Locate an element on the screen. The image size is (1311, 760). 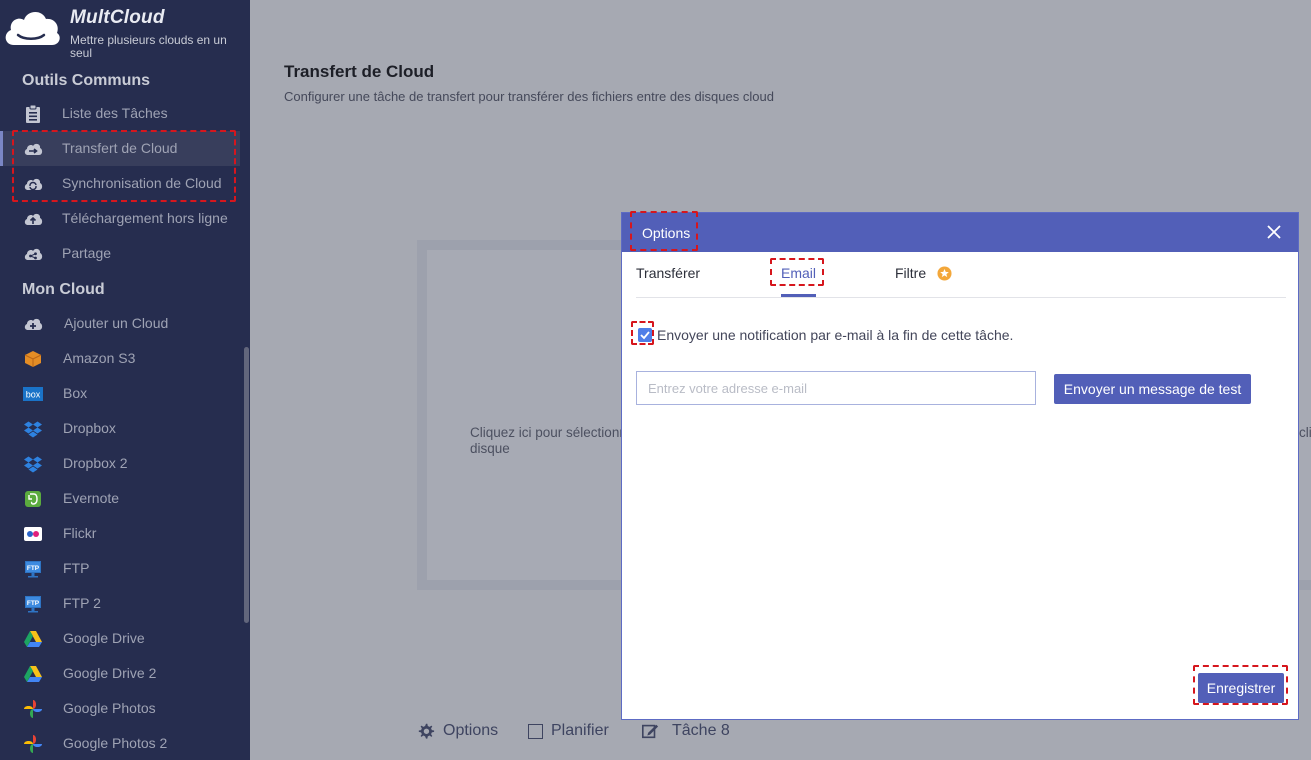
sidebar-item-label: Google Drive is located at coordinates (104, 638).